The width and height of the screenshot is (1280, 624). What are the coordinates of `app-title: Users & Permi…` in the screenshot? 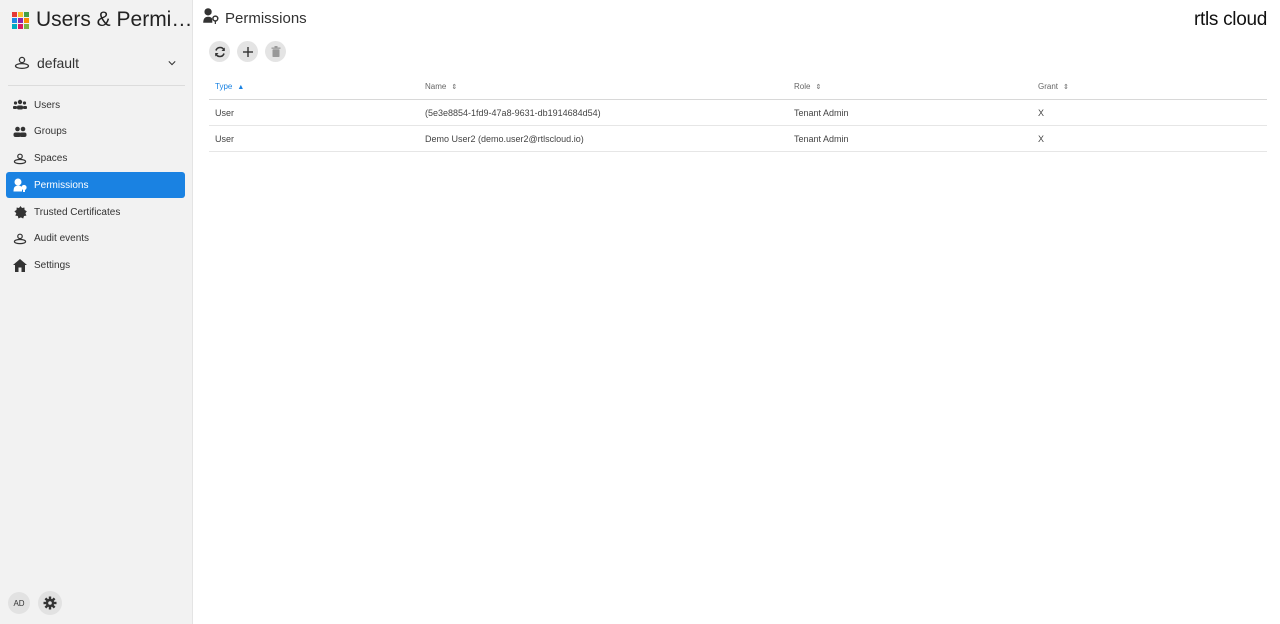 It's located at (114, 19).